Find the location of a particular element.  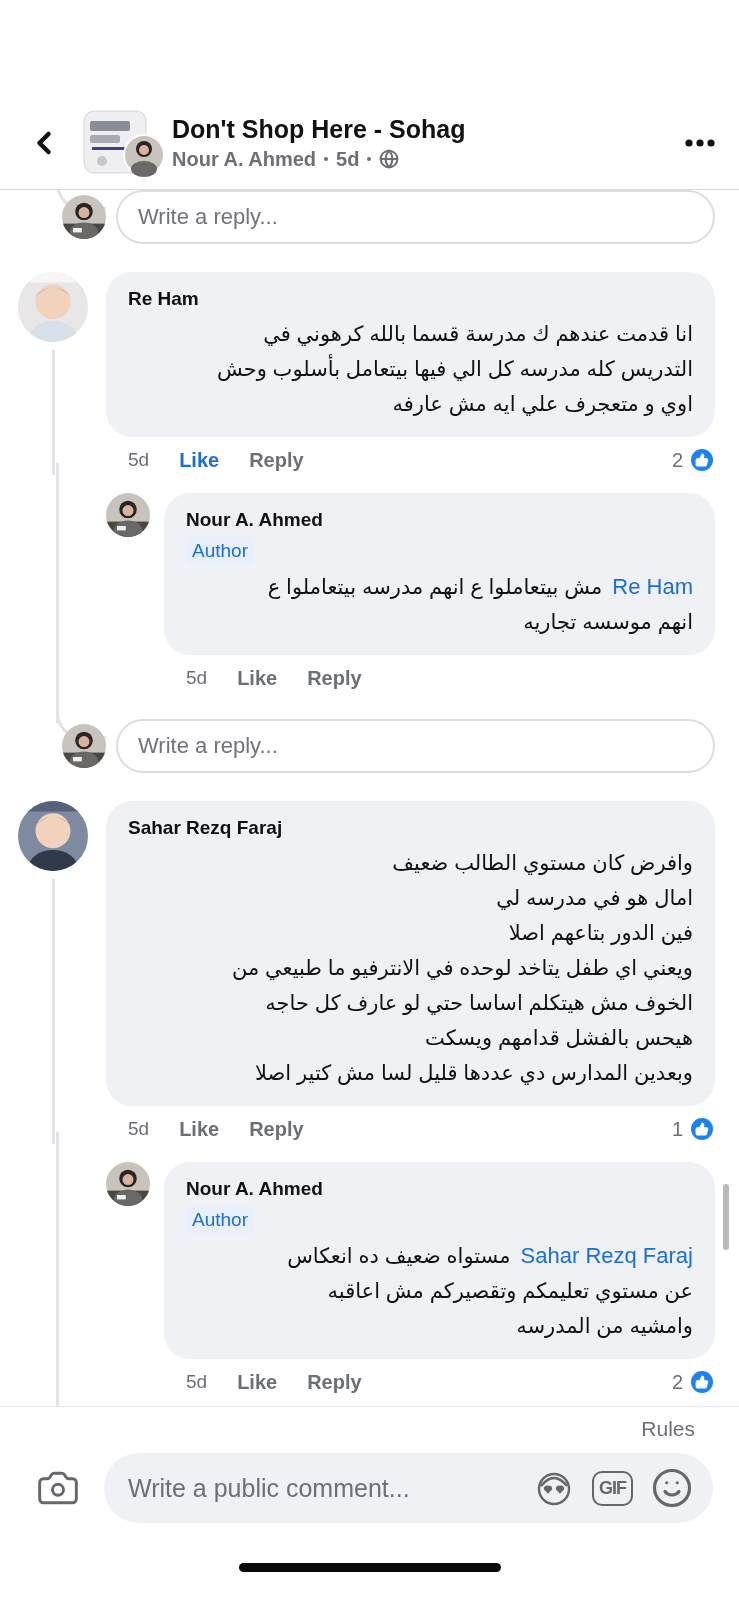

mention-link: Sahar Rezq Faraj is located at coordinates (606, 1255).